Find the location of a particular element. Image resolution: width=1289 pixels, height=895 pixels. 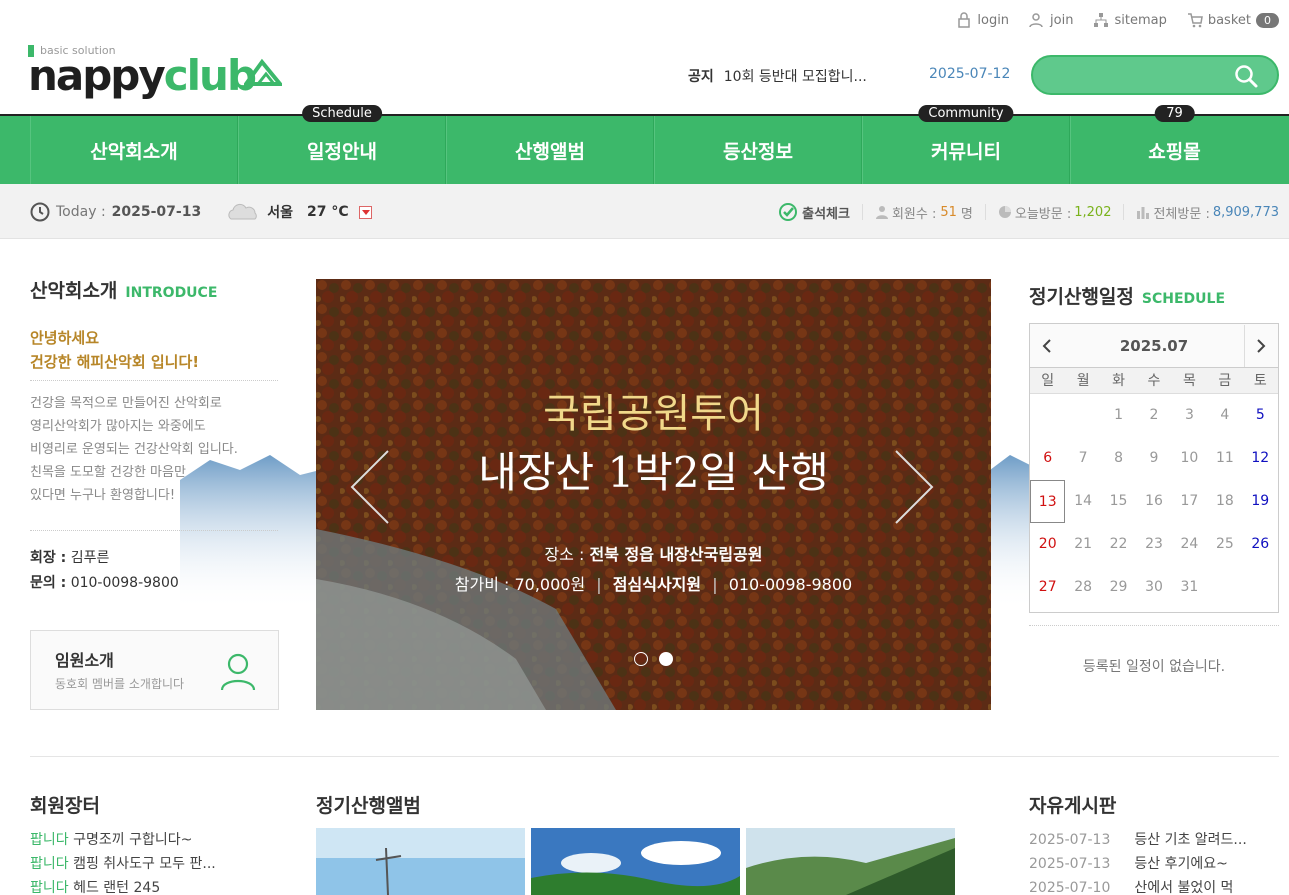

nav-badge: Community is located at coordinates (966, 113).